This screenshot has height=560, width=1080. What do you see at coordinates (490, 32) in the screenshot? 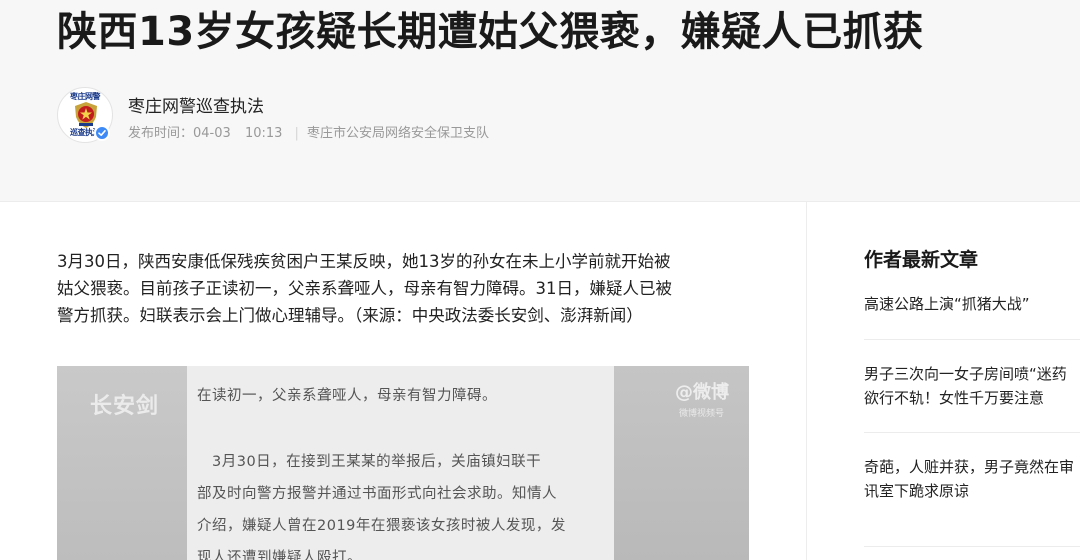
I see `article-title: 陕西13岁女孩疑长期遭姑父猥亵，嫌疑人已抓获` at bounding box center [490, 32].